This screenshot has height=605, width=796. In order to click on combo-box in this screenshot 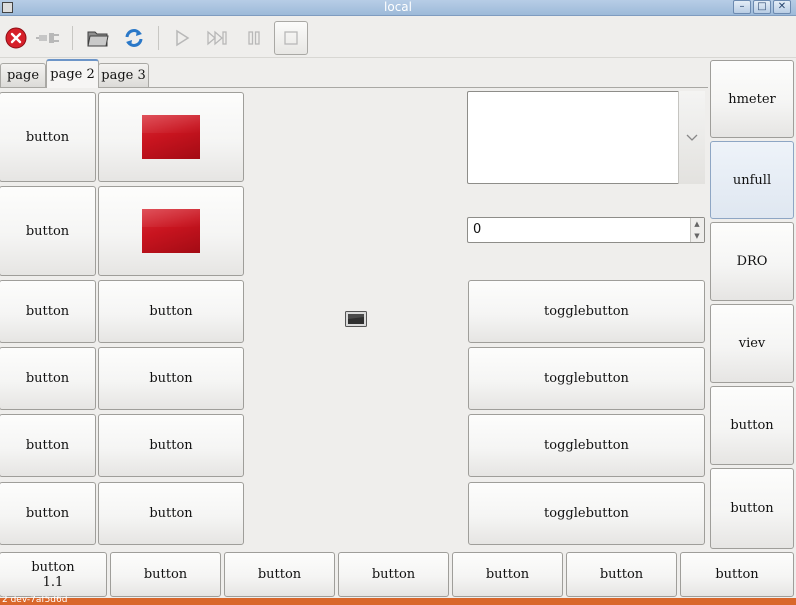, I will do `click(586, 137)`.